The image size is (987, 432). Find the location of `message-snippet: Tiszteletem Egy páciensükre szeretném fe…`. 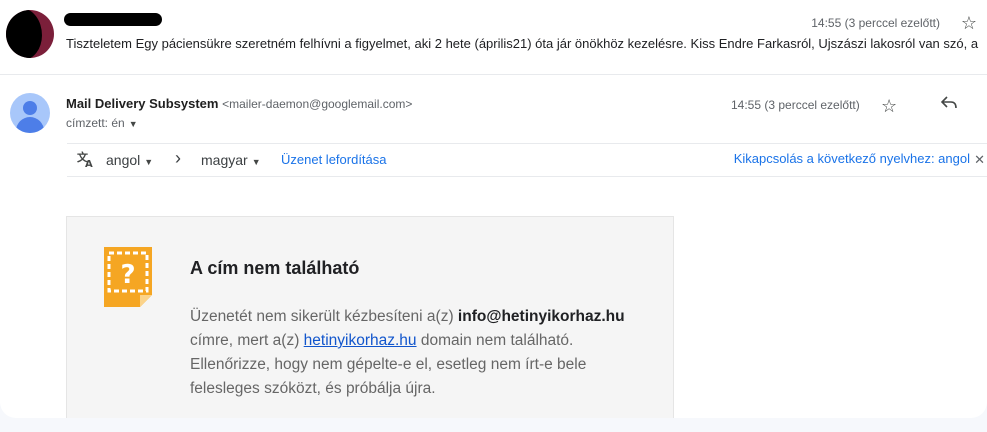

message-snippet: Tiszteletem Egy páciensükre szeretném fe… is located at coordinates (522, 43).